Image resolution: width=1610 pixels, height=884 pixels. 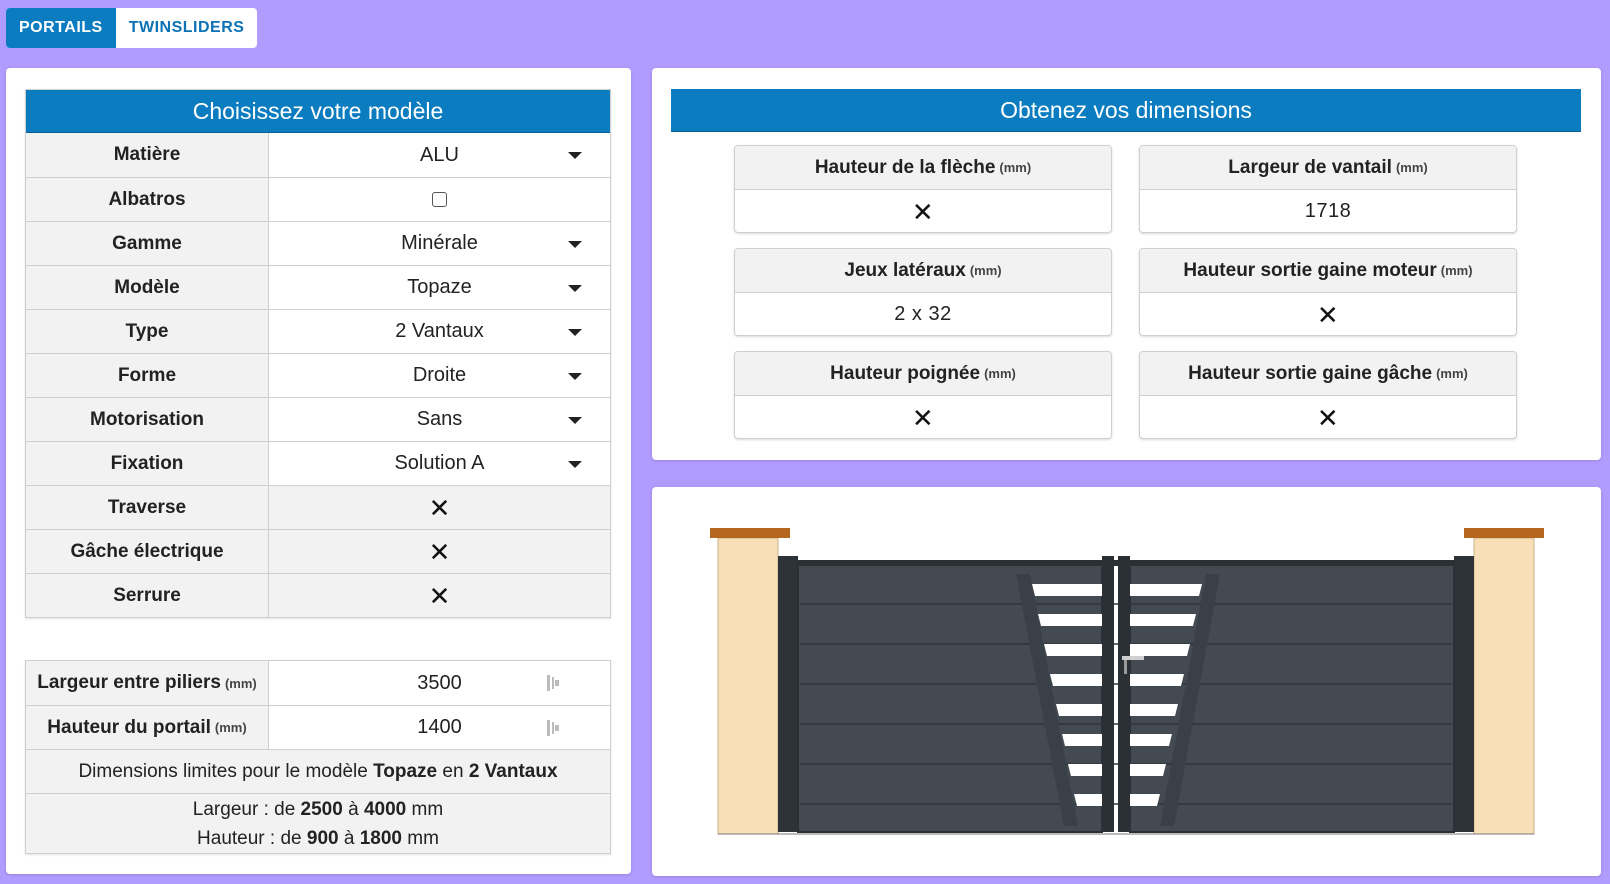 I want to click on row-label: Hauteur du portail (mm), so click(x=147, y=727).